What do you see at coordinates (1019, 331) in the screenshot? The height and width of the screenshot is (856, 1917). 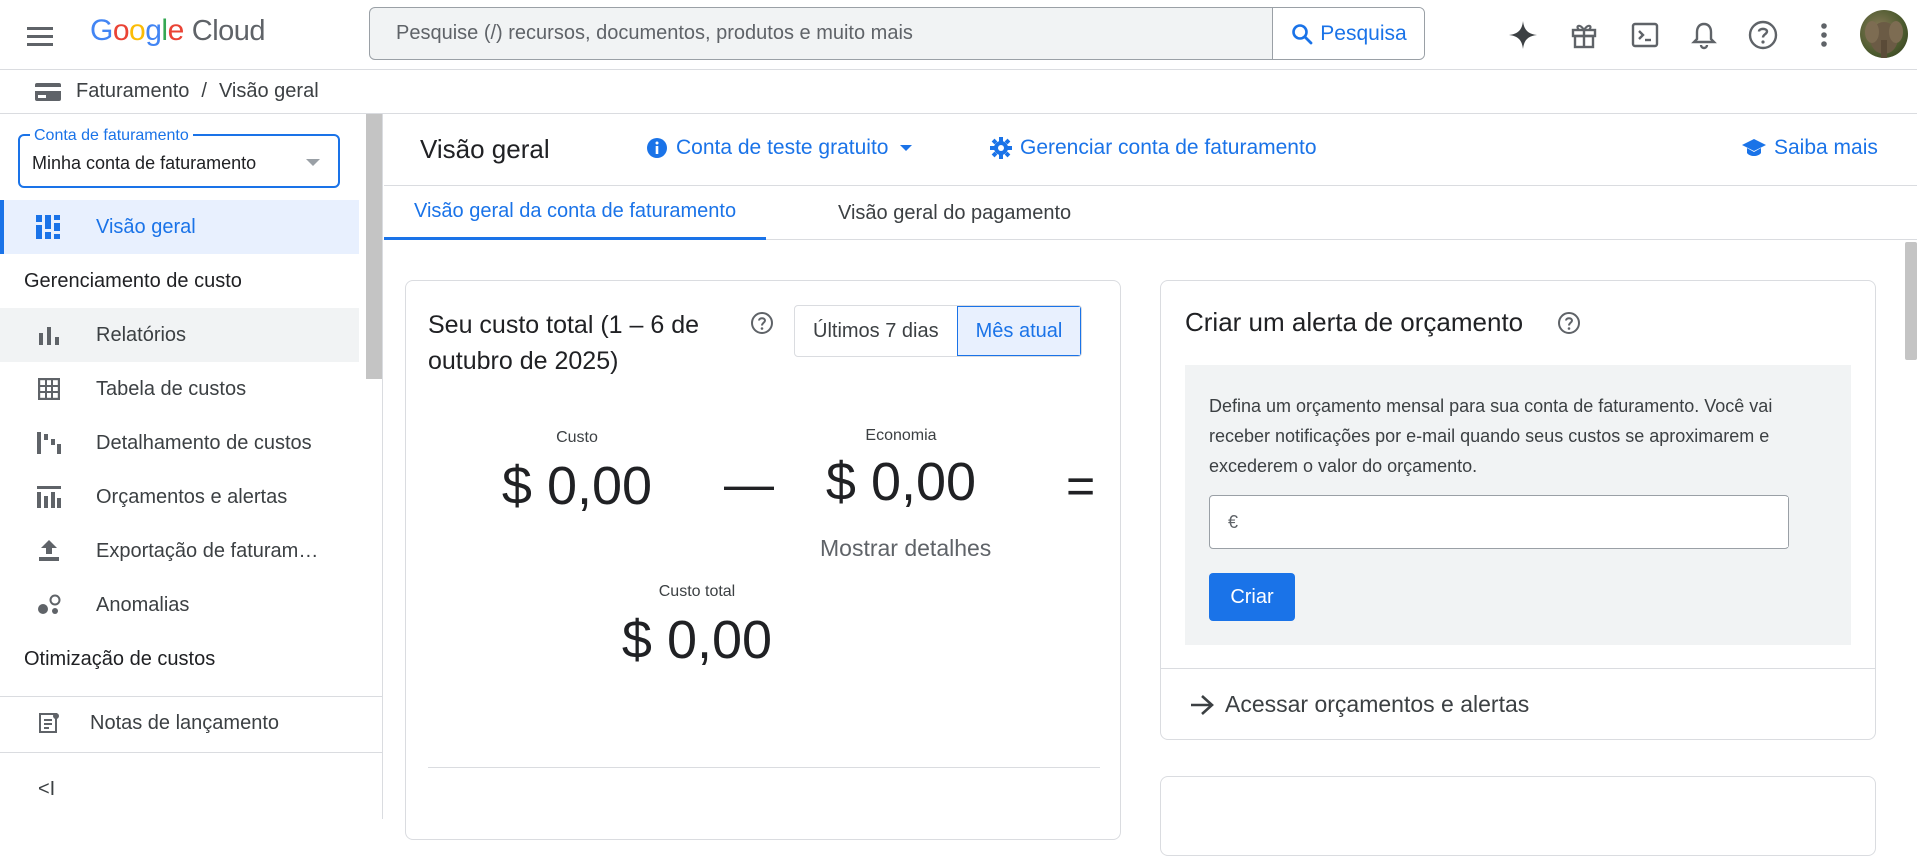 I see `current-month-button: Mês atual` at bounding box center [1019, 331].